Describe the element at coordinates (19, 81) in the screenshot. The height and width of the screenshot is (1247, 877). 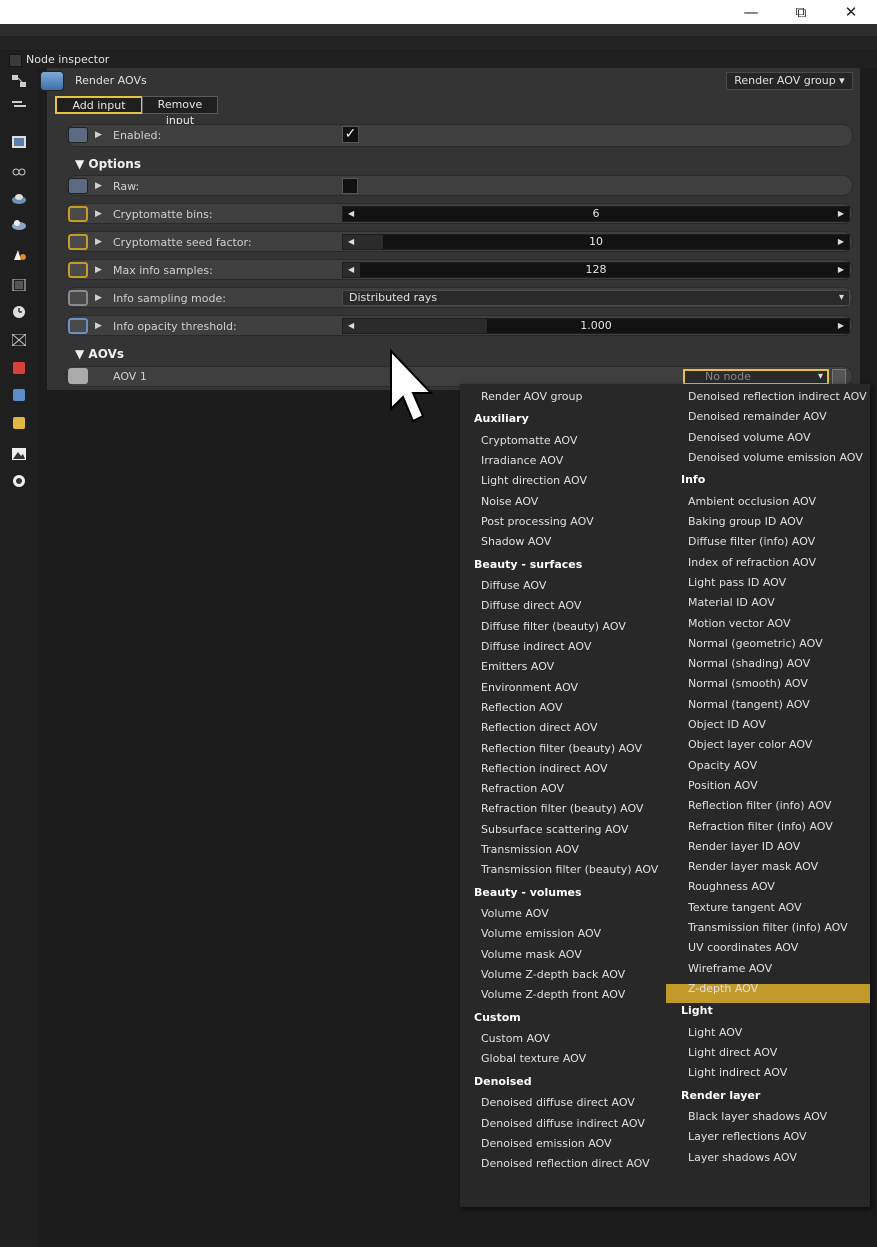
I see `node-graph-icon` at that location.